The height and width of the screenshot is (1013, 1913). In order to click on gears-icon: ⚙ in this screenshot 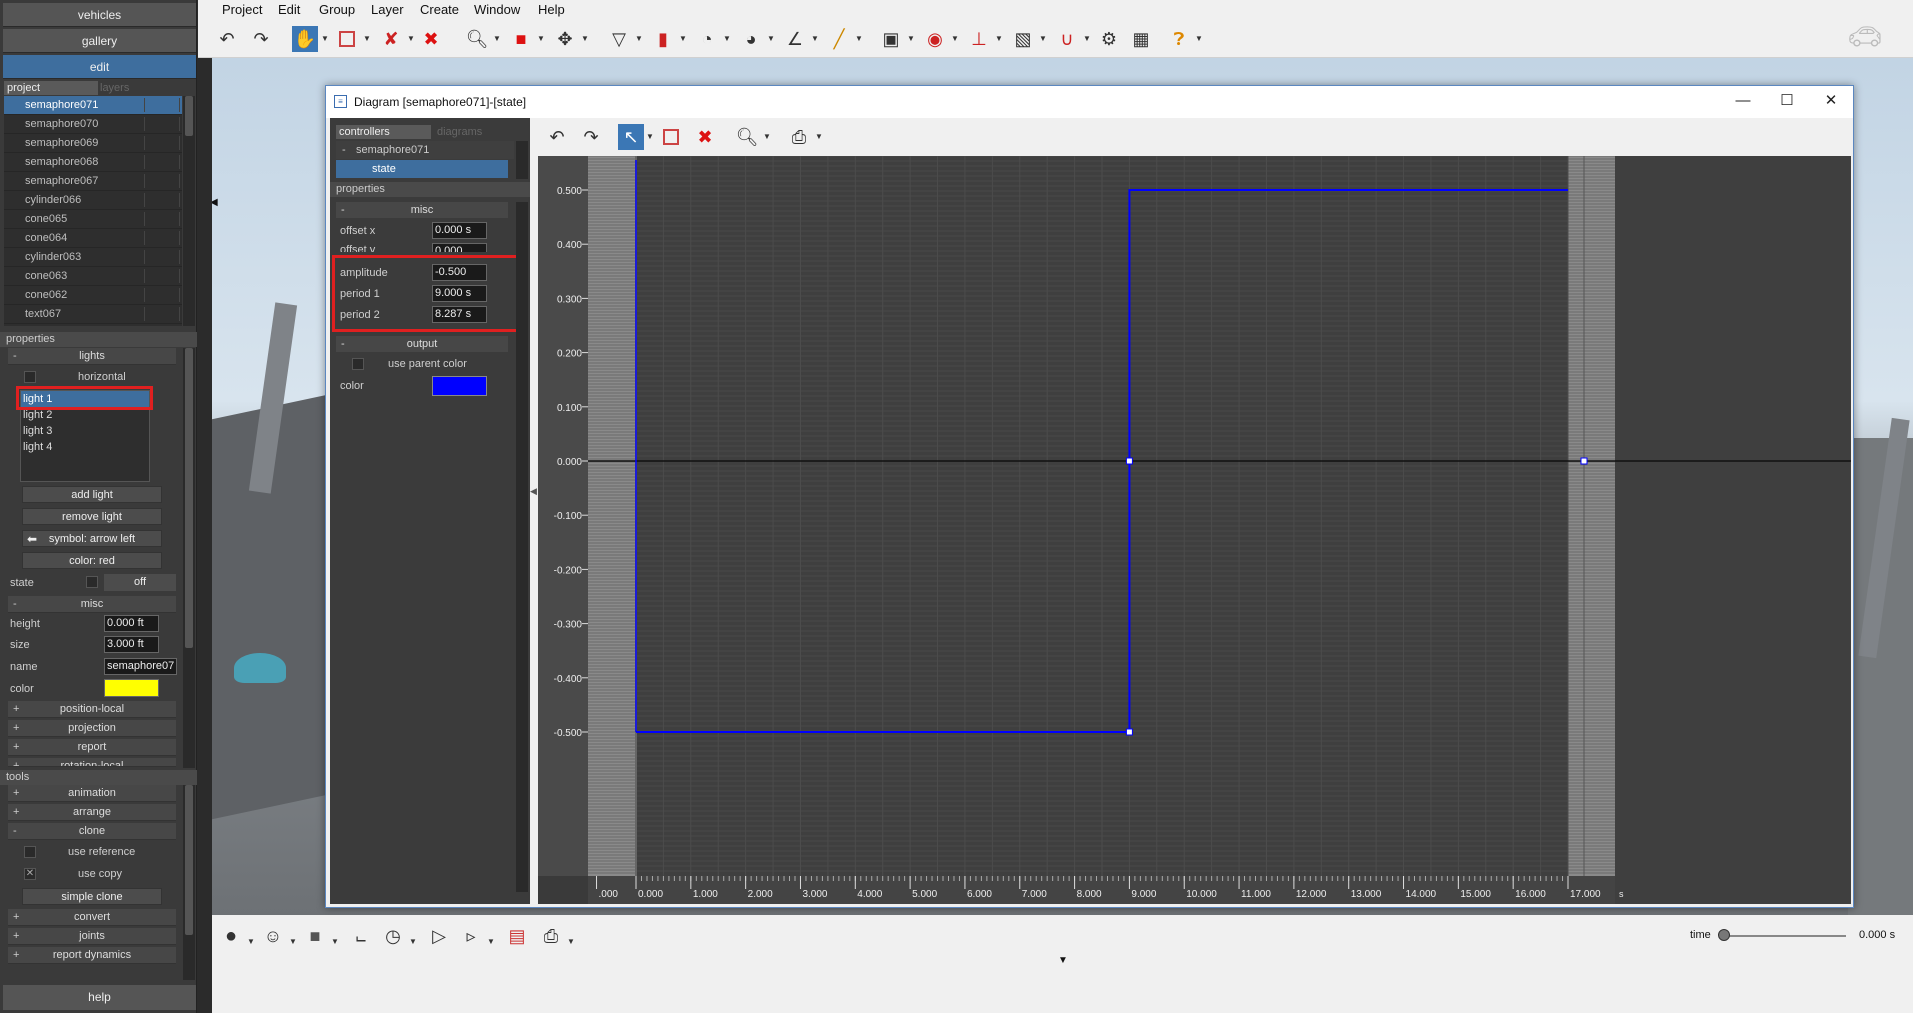, I will do `click(1109, 39)`.